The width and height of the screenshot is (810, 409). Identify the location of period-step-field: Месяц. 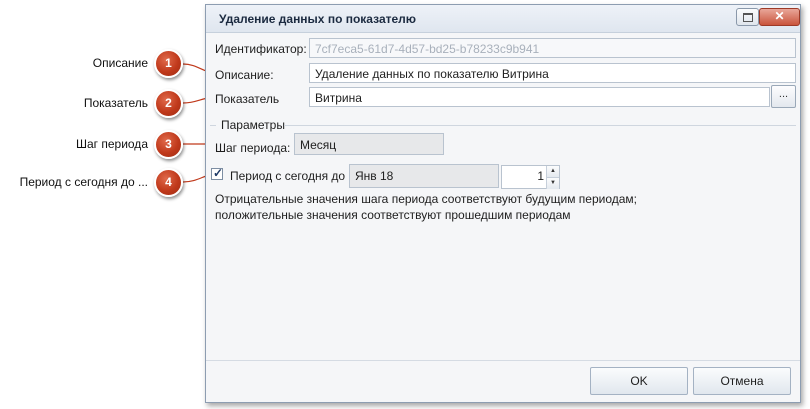
(369, 144).